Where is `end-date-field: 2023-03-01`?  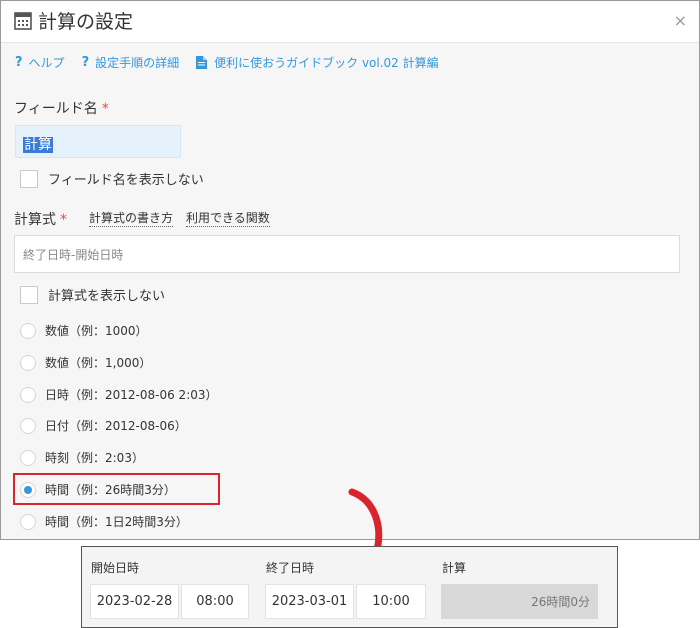 end-date-field: 2023-03-01 is located at coordinates (309, 601).